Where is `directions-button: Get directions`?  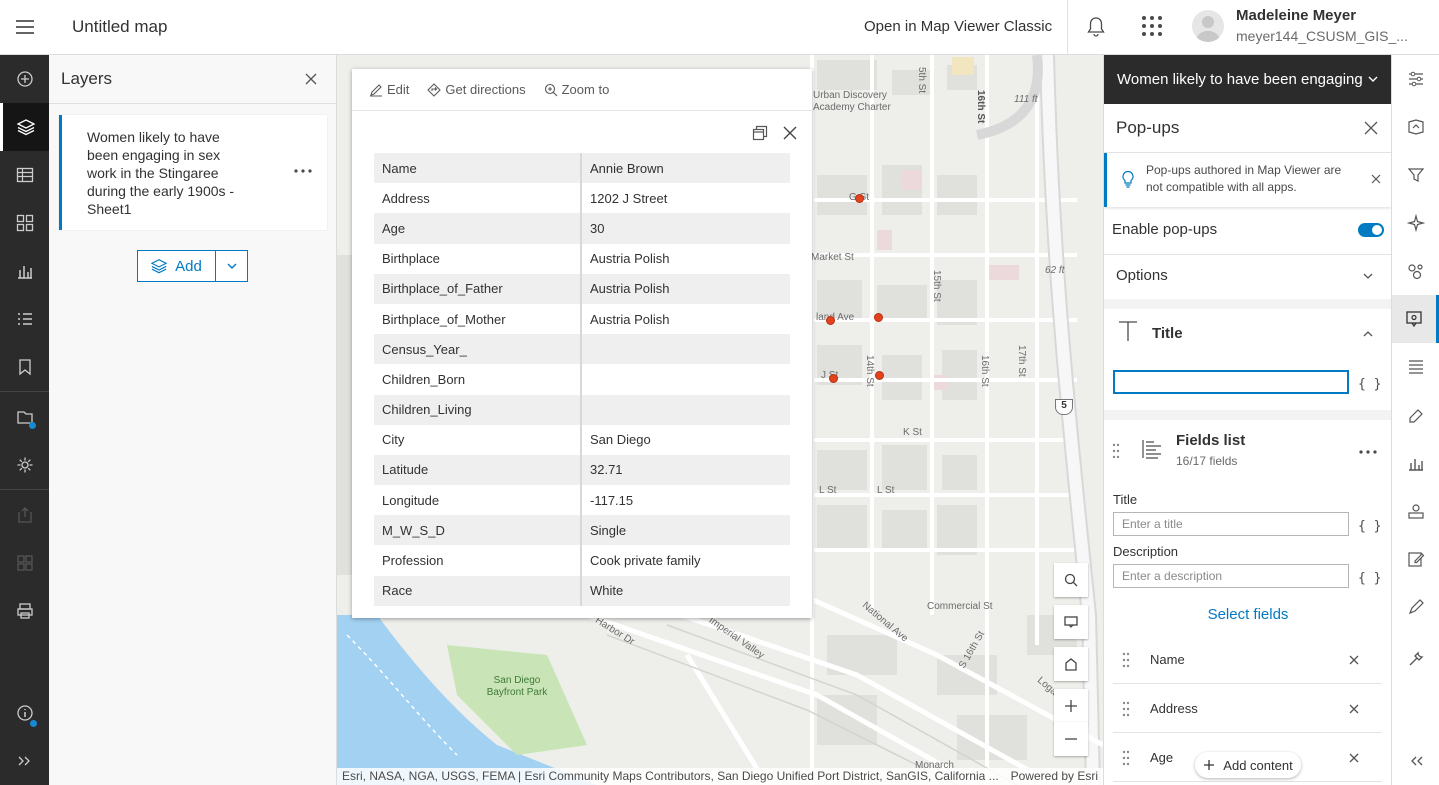 directions-button: Get directions is located at coordinates (476, 89).